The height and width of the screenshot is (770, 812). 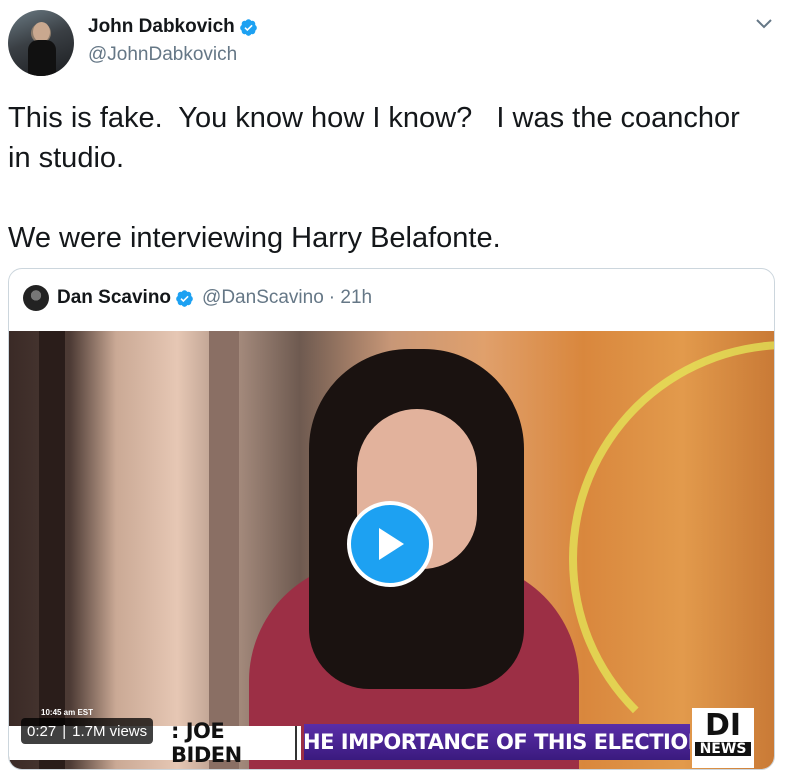 I want to click on avatar-head, so click(x=41, y=32).